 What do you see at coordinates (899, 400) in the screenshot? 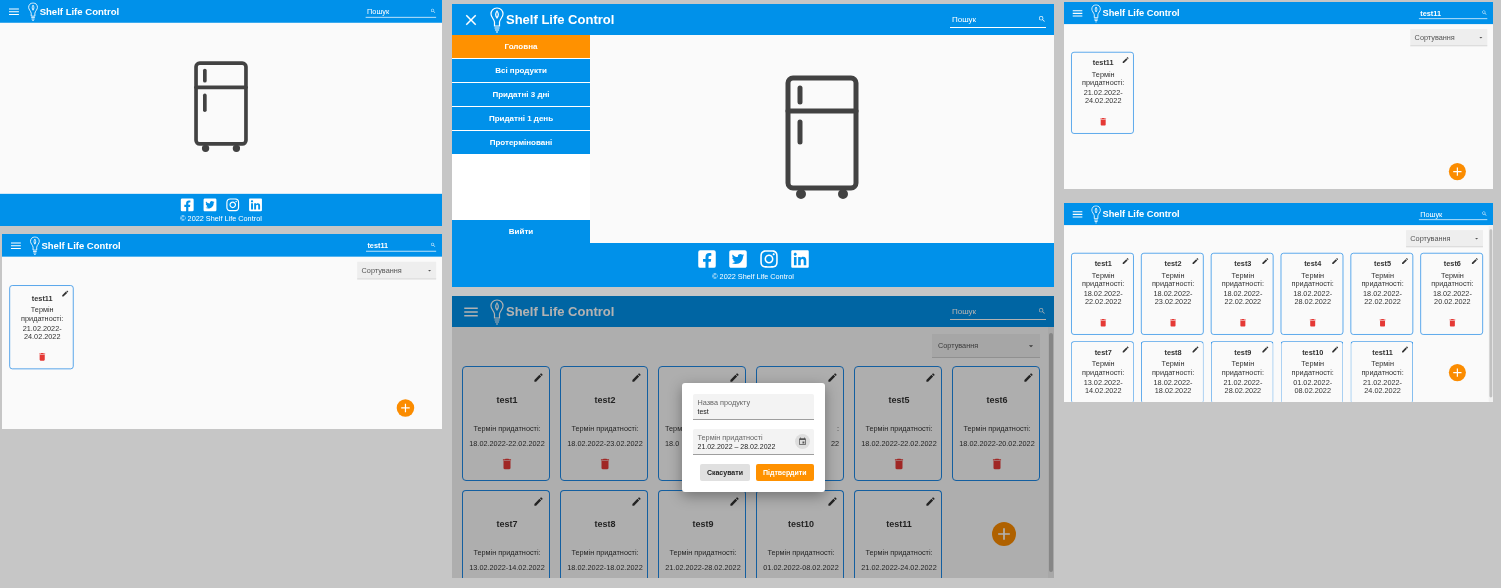
I see `product-name: test5` at bounding box center [899, 400].